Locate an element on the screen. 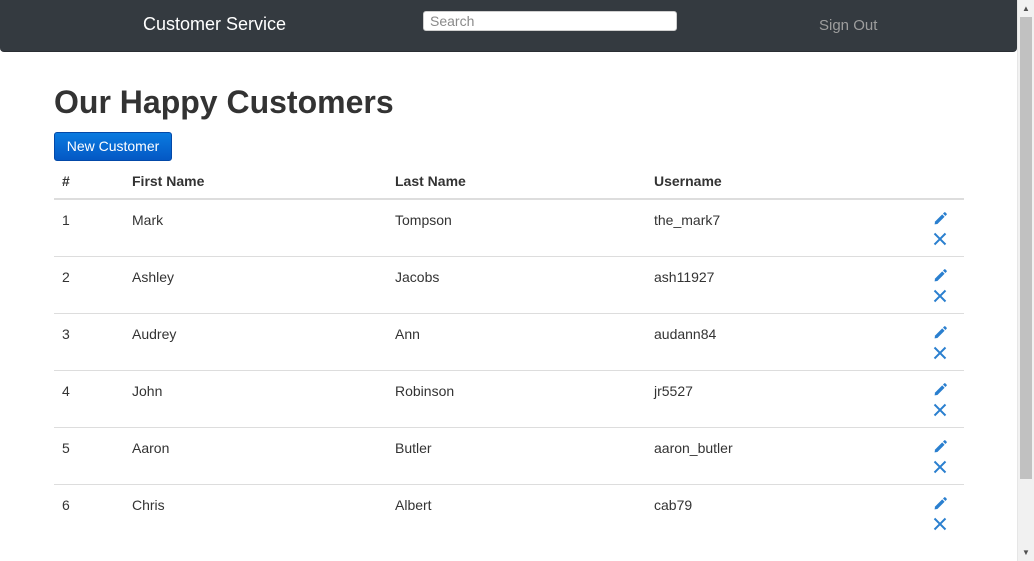  cell-last-name: Tompson is located at coordinates (423, 220).